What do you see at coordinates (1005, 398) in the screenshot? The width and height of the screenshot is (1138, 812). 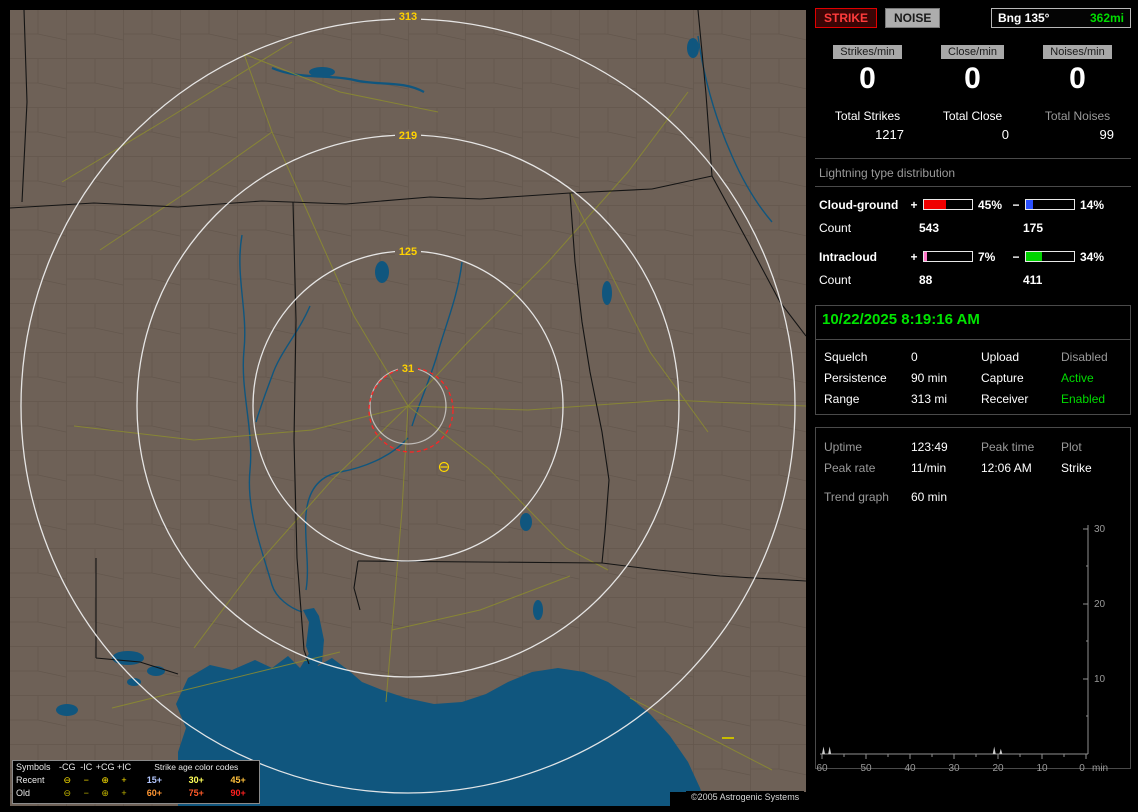 I see `receiver-label: Receiver` at bounding box center [1005, 398].